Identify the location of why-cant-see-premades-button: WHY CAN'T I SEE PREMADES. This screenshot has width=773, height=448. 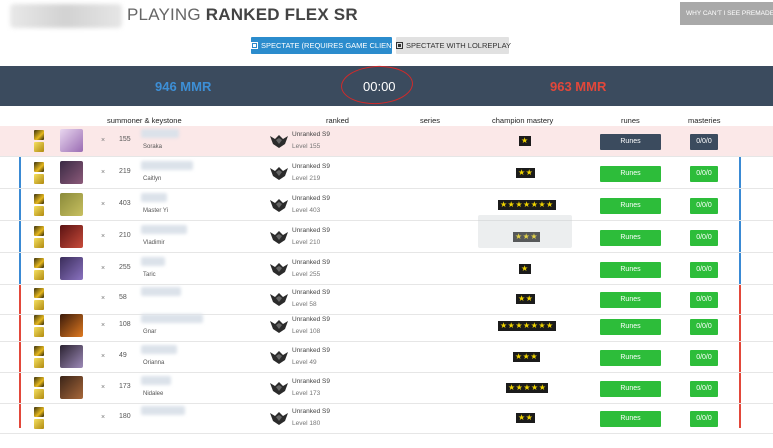
(726, 13).